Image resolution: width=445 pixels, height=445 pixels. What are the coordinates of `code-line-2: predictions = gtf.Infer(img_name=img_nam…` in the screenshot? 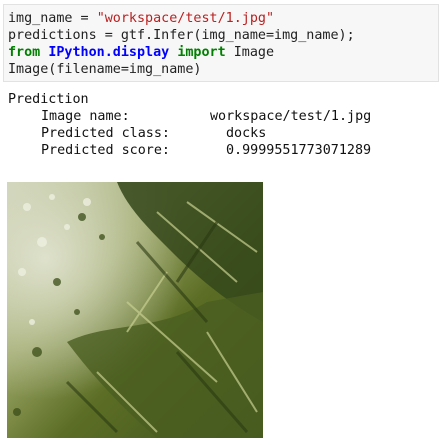 It's located at (181, 35).